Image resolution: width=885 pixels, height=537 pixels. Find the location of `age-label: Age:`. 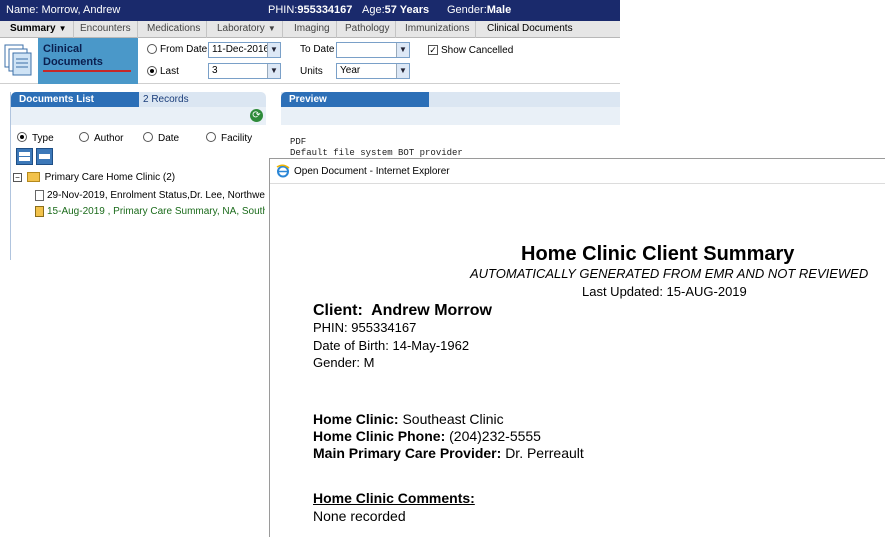

age-label: Age: is located at coordinates (373, 10).